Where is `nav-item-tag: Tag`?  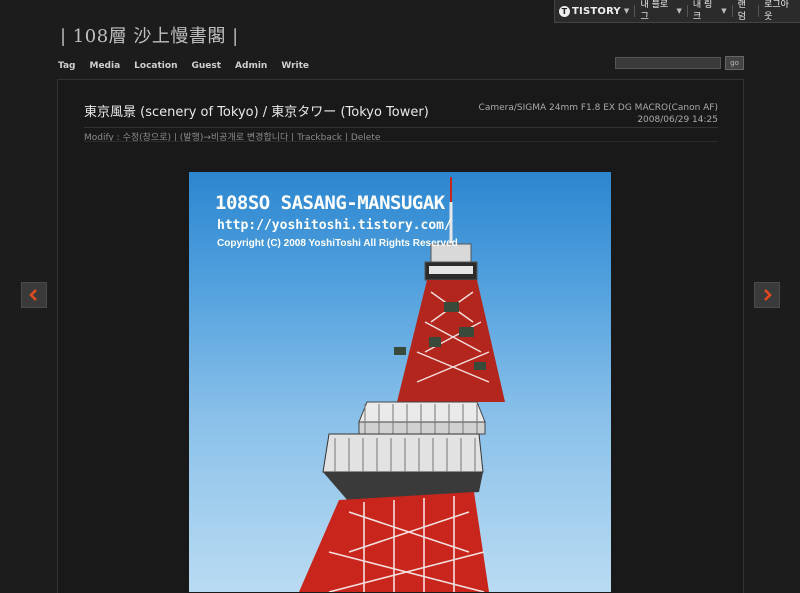
nav-item-tag: Tag is located at coordinates (67, 66).